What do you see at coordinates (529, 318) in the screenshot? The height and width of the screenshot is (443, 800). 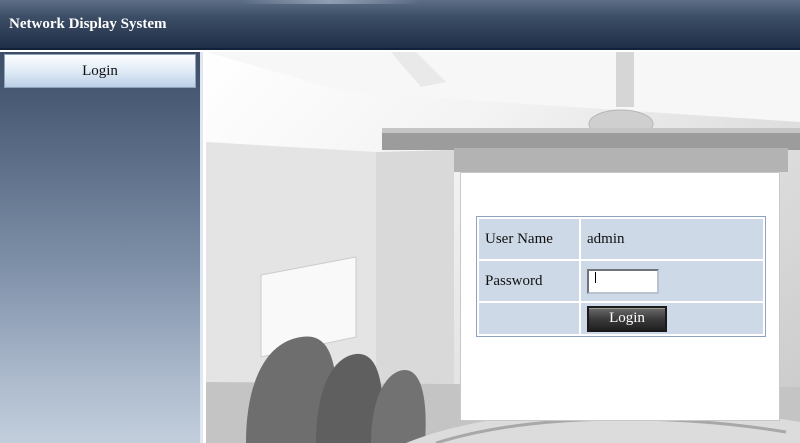 I see `empty-cell` at bounding box center [529, 318].